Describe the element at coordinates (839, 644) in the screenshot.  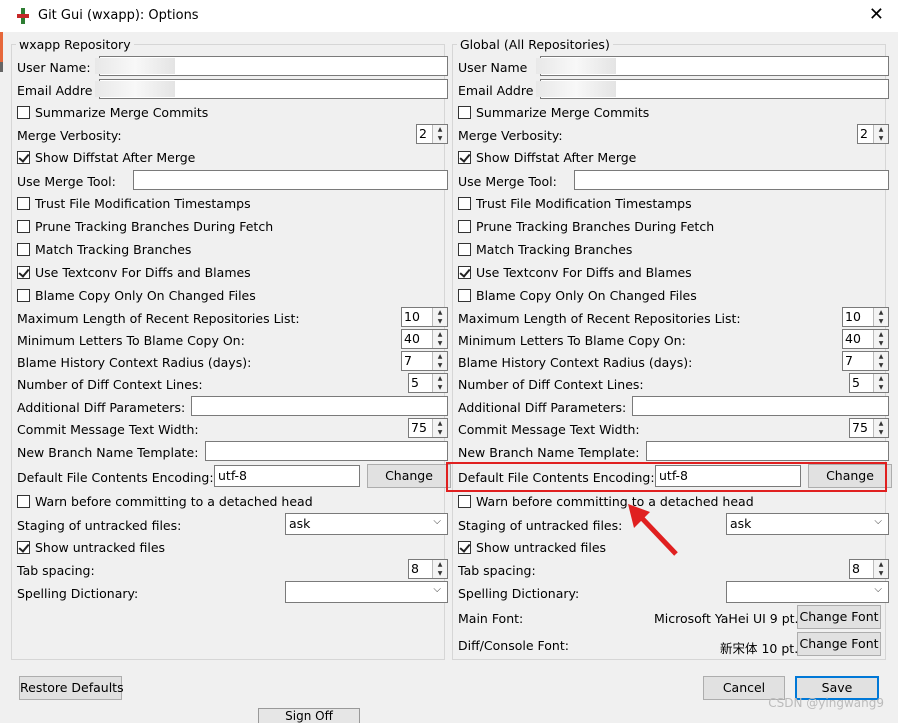
I see `change-diff-font-button: Change Font` at that location.